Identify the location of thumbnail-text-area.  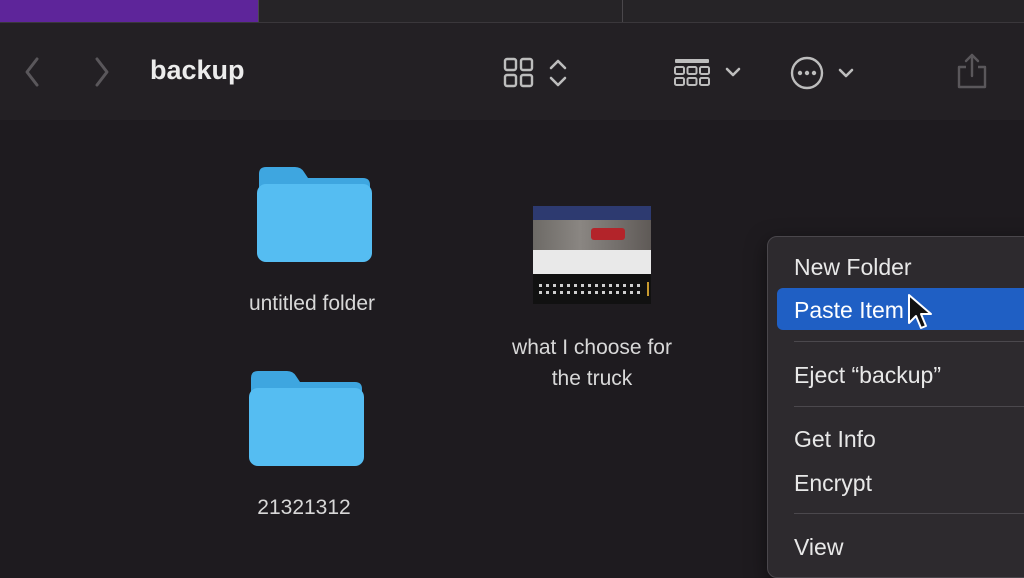
(592, 262).